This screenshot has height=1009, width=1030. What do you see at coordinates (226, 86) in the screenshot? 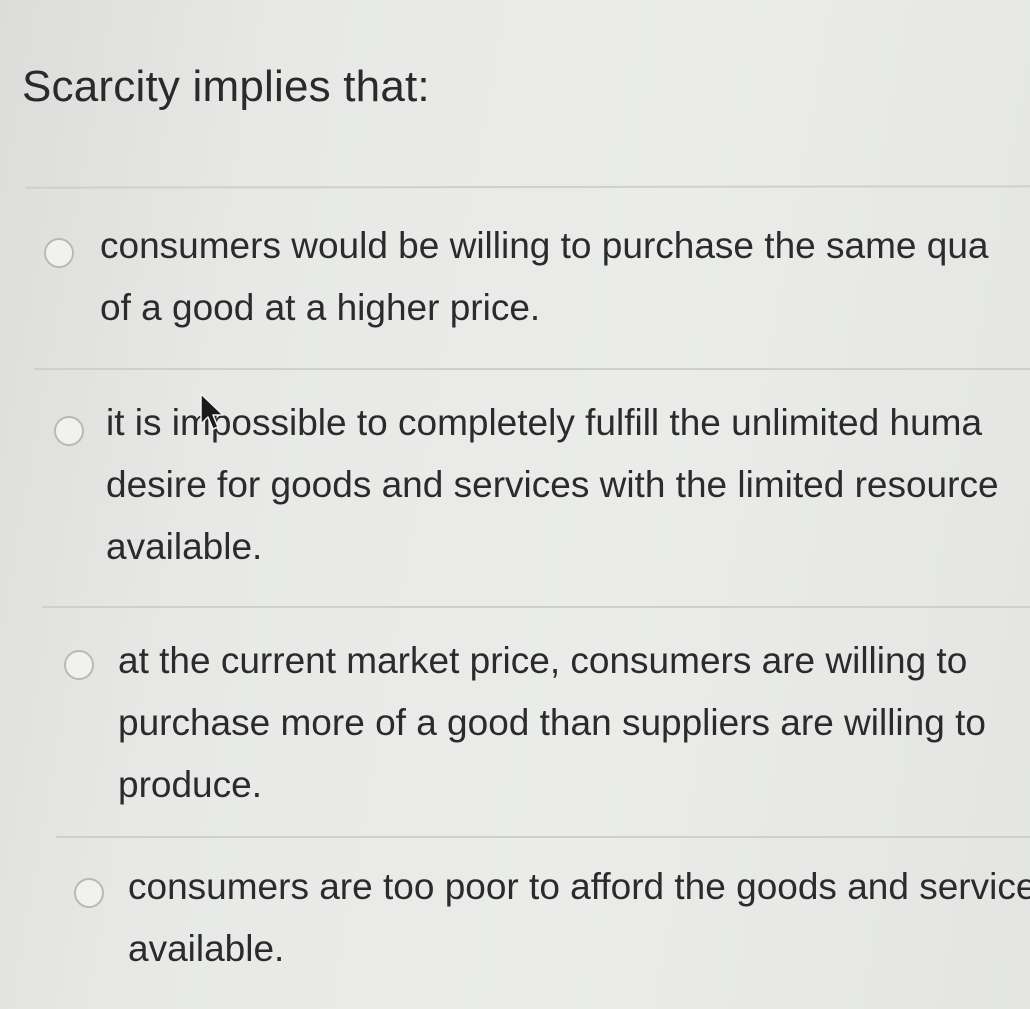
I see `question-title: Scarcity implies that:` at bounding box center [226, 86].